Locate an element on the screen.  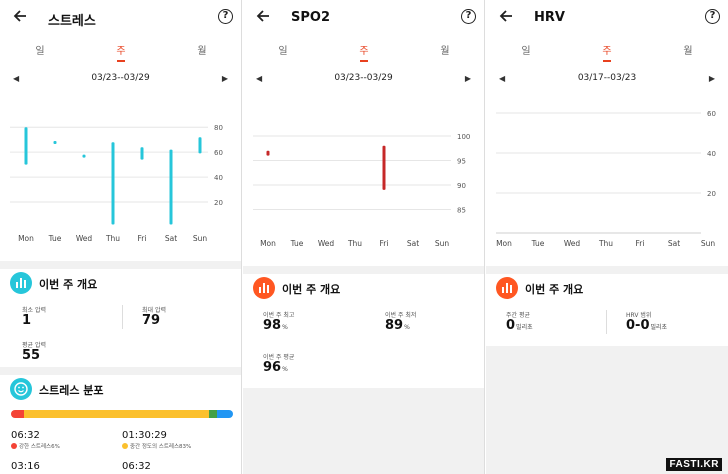
medium-stress-legend: 중간 정도의 스트레스83% is located at coordinates (156, 446).